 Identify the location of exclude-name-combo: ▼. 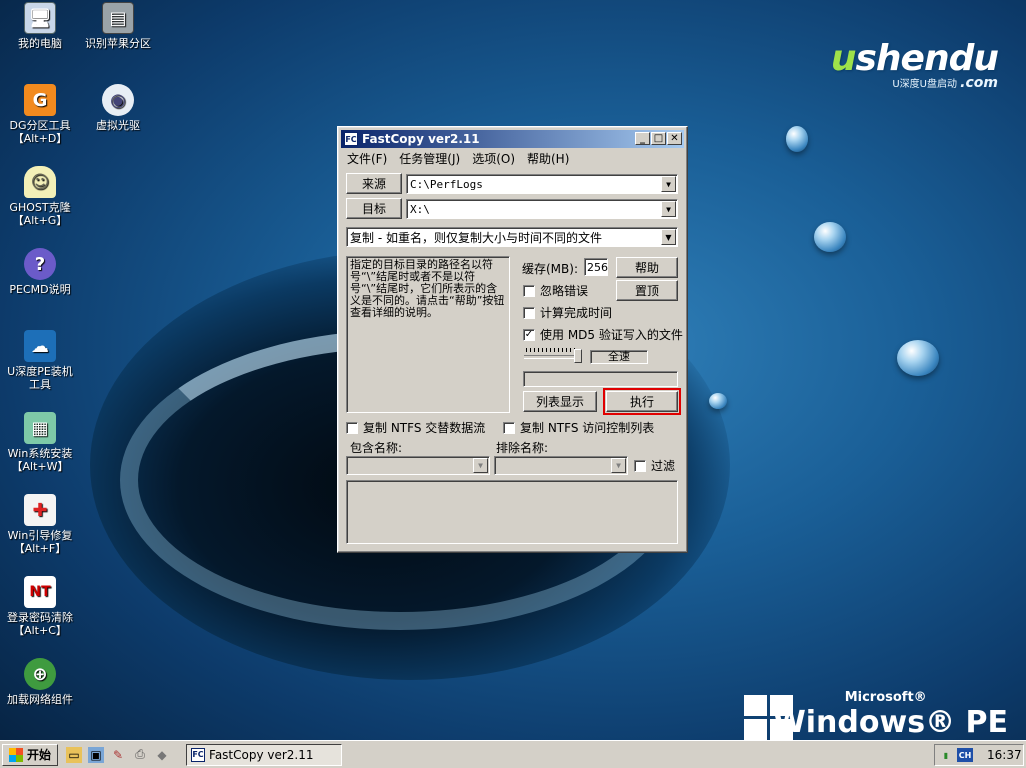
(561, 465).